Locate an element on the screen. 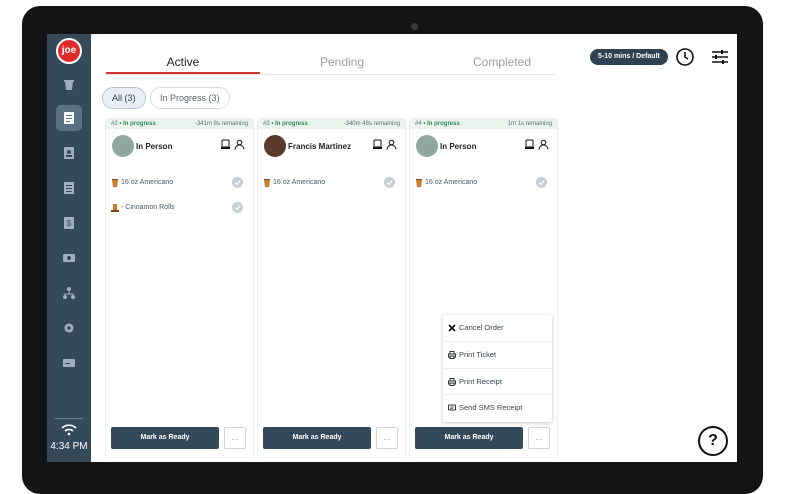  dollar-icon: $ is located at coordinates (69, 223).